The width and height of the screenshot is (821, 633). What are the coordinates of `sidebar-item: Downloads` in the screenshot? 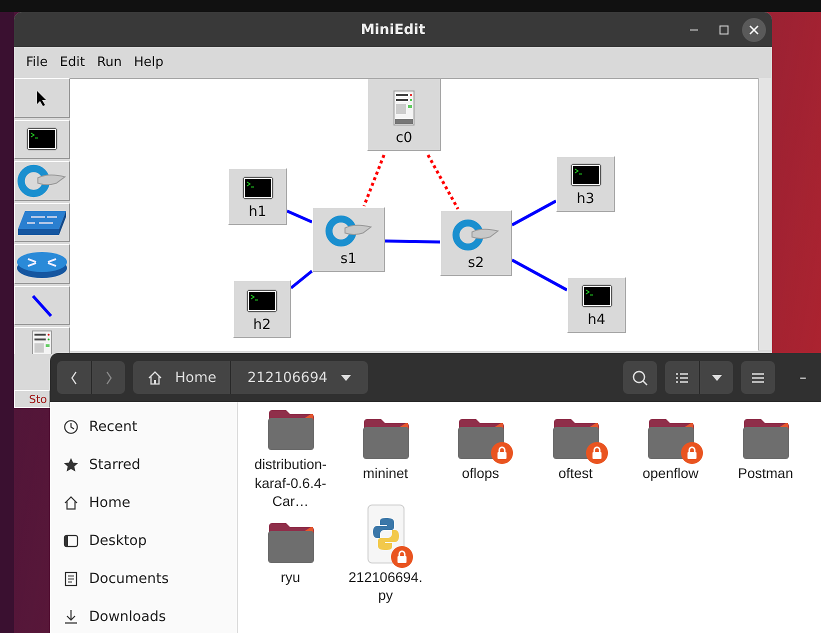 It's located at (143, 615).